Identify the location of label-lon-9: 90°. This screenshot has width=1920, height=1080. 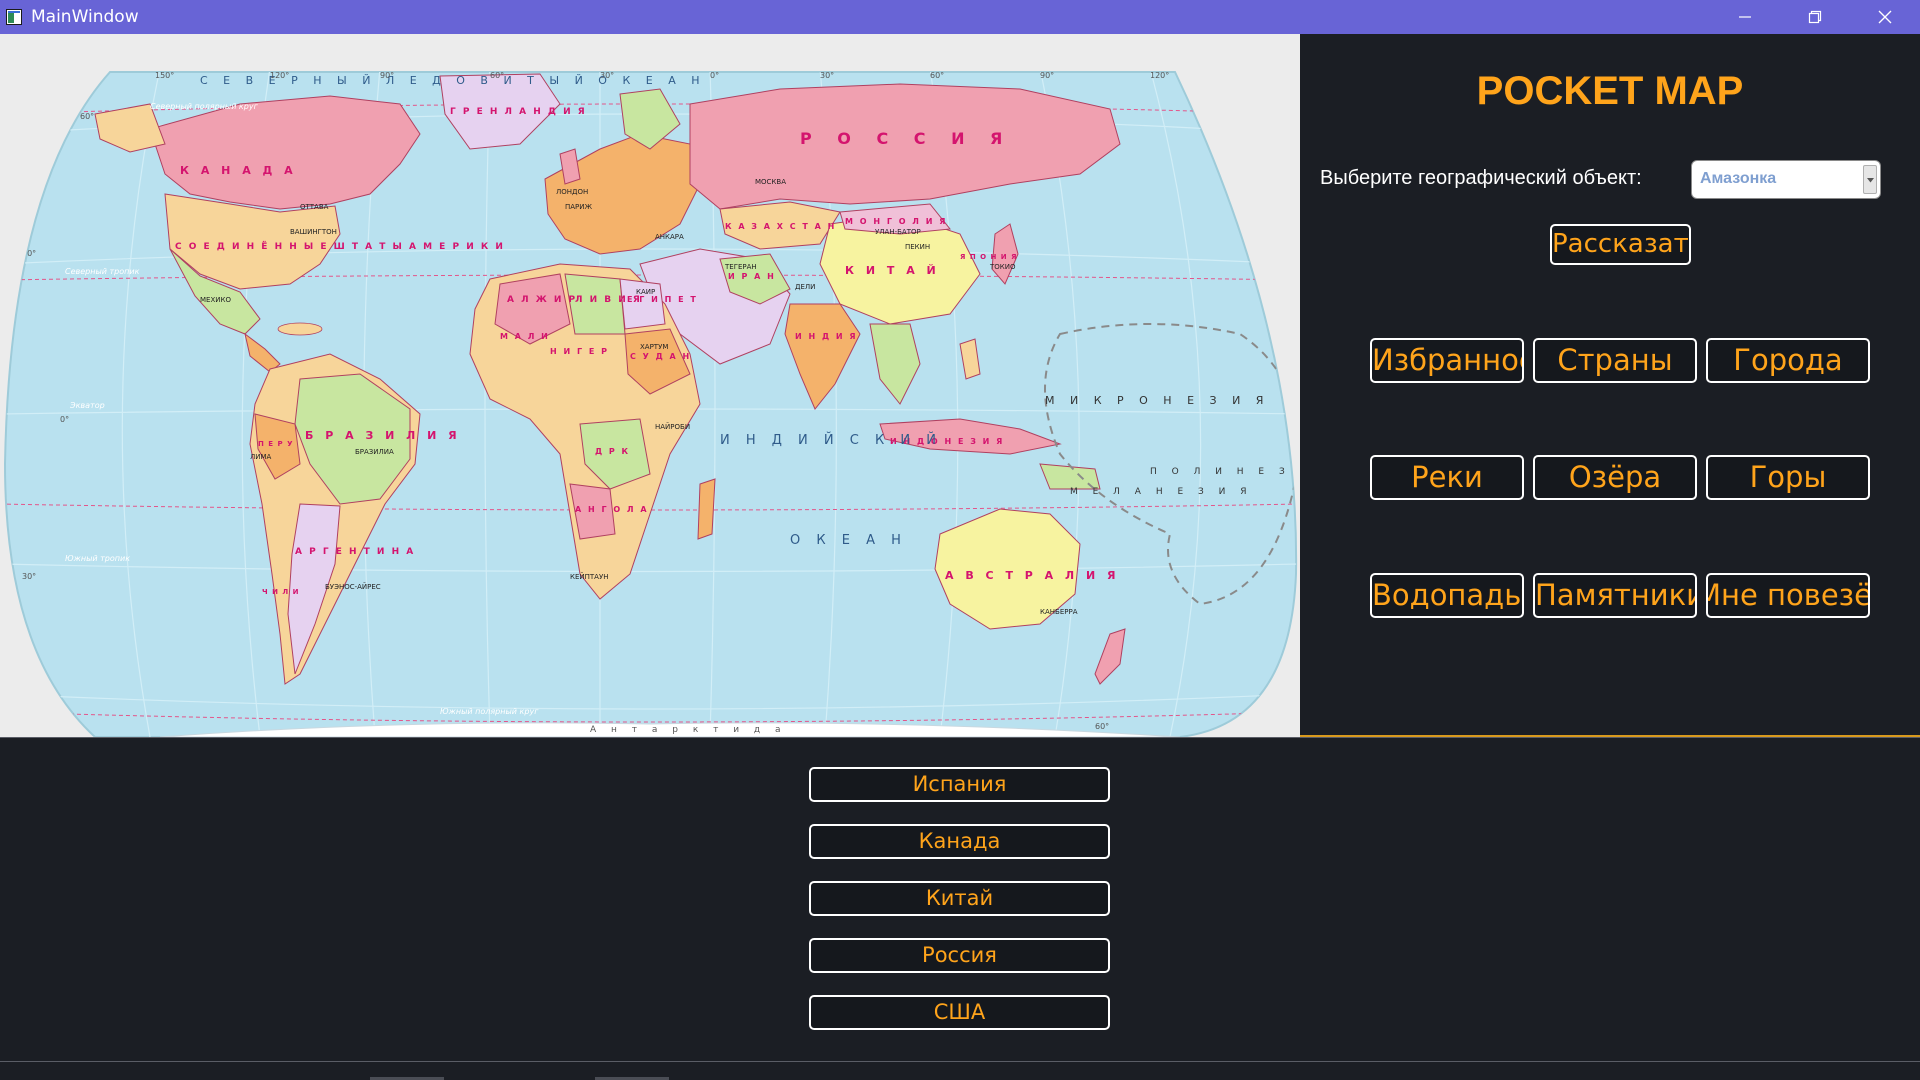
(1047, 75).